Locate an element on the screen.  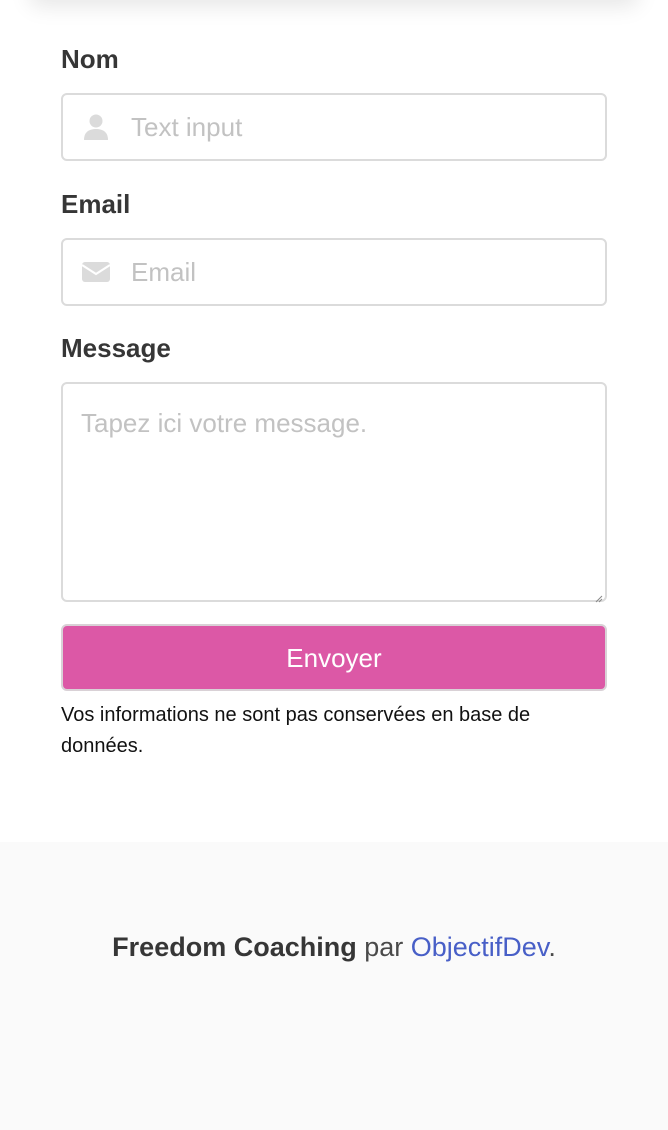
envelope-icon is located at coordinates (96, 272).